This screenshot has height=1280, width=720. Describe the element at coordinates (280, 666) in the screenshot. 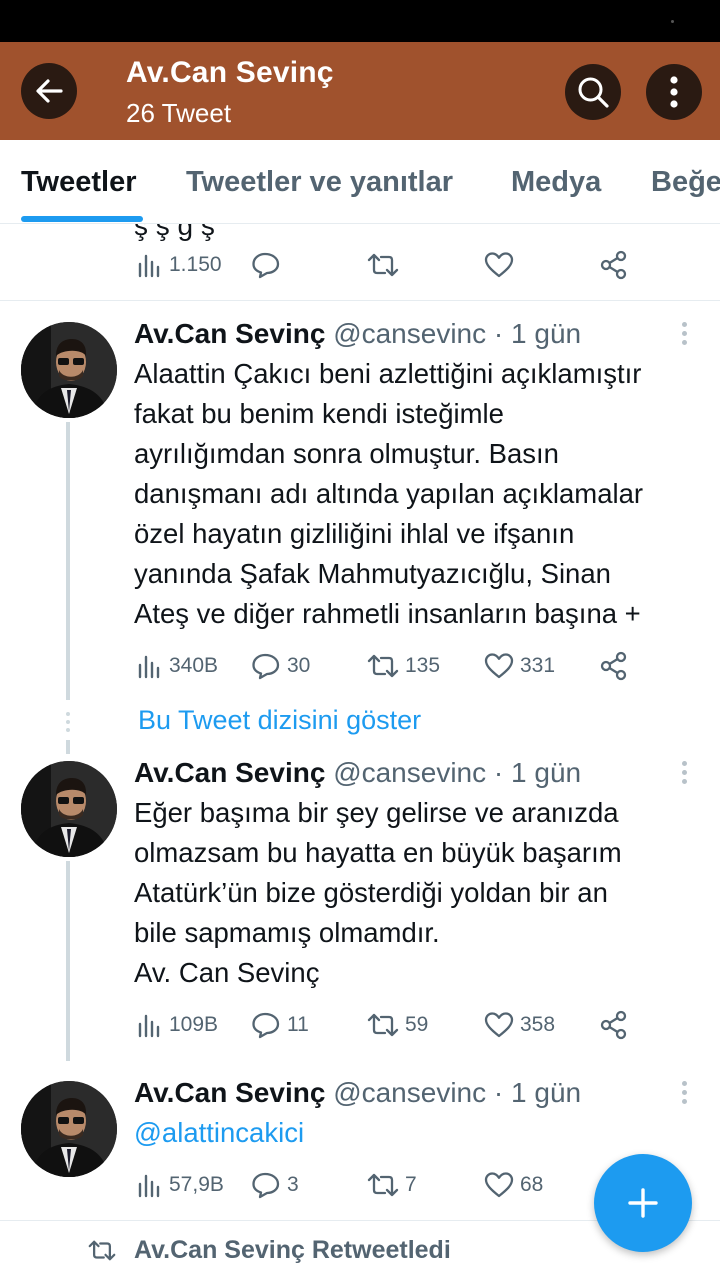

I see `reply-button: 30` at that location.